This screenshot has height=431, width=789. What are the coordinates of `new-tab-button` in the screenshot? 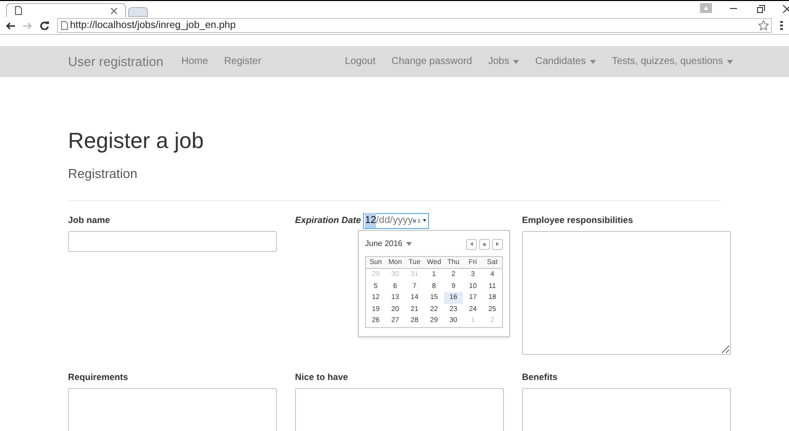 It's located at (138, 12).